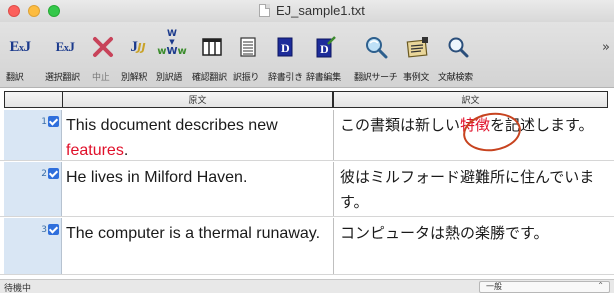 This screenshot has height=293, width=614. Describe the element at coordinates (264, 10) in the screenshot. I see `document-icon` at that location.